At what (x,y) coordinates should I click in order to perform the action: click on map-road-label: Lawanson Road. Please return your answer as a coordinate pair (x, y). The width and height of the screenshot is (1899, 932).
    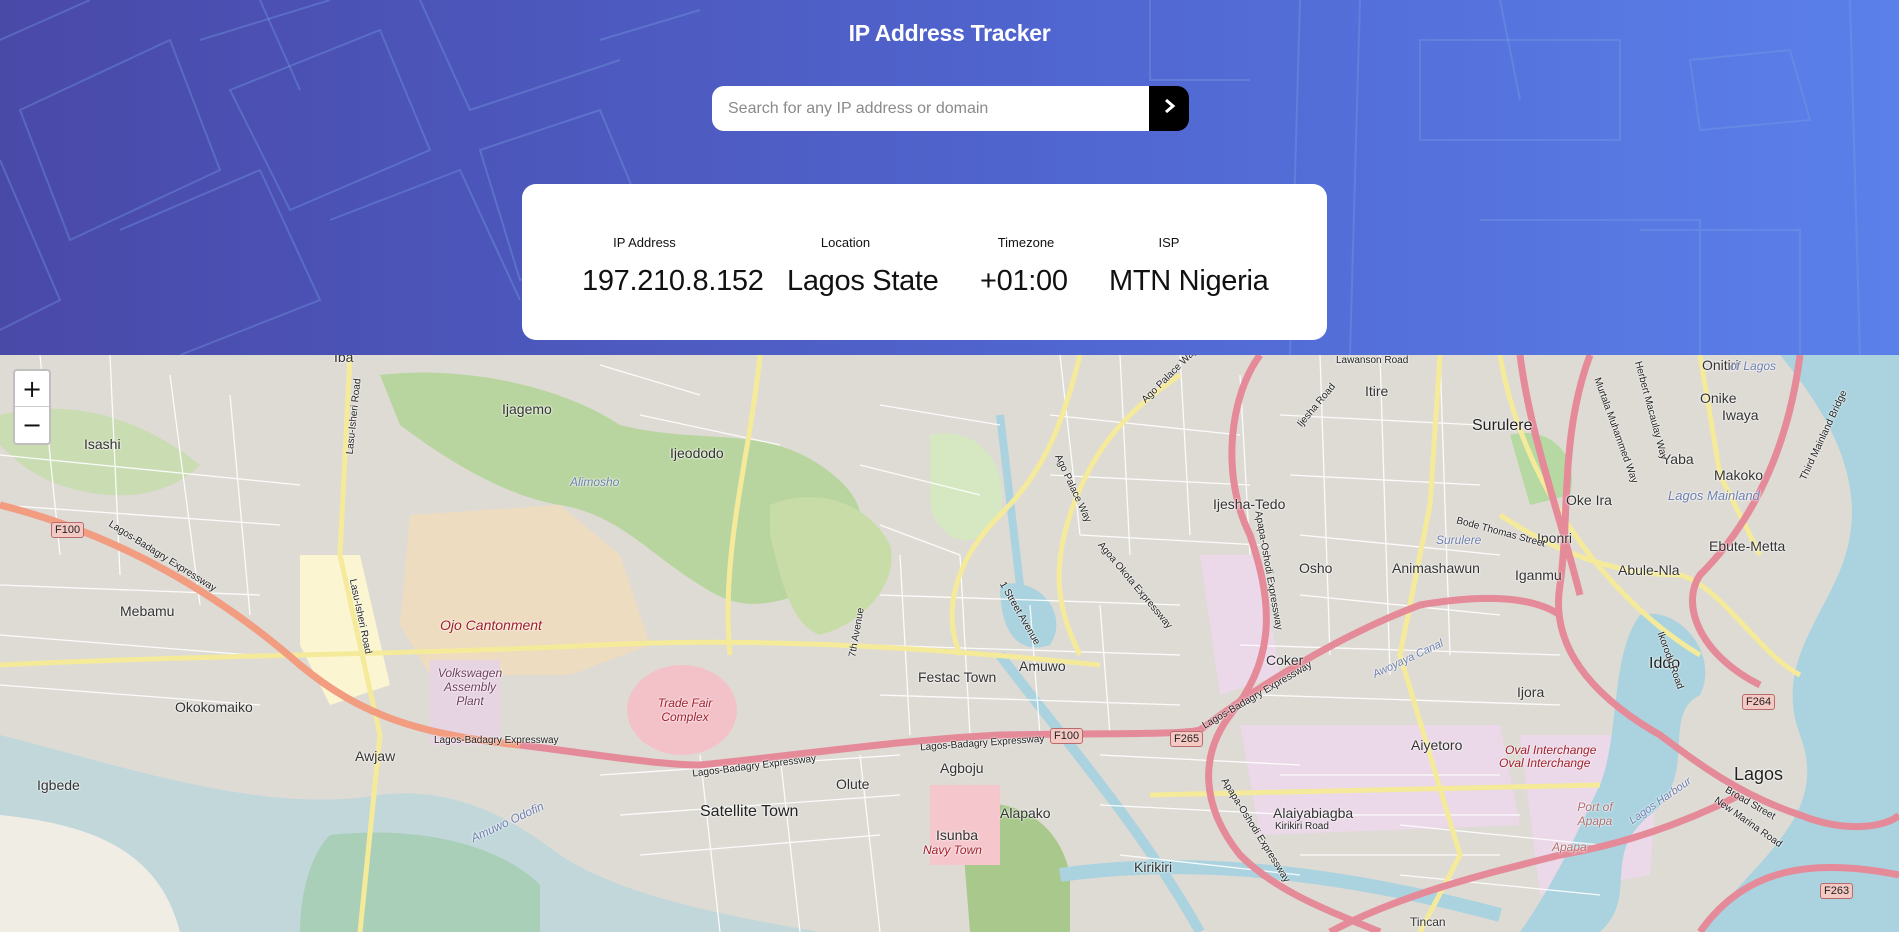
    Looking at the image, I should click on (1372, 360).